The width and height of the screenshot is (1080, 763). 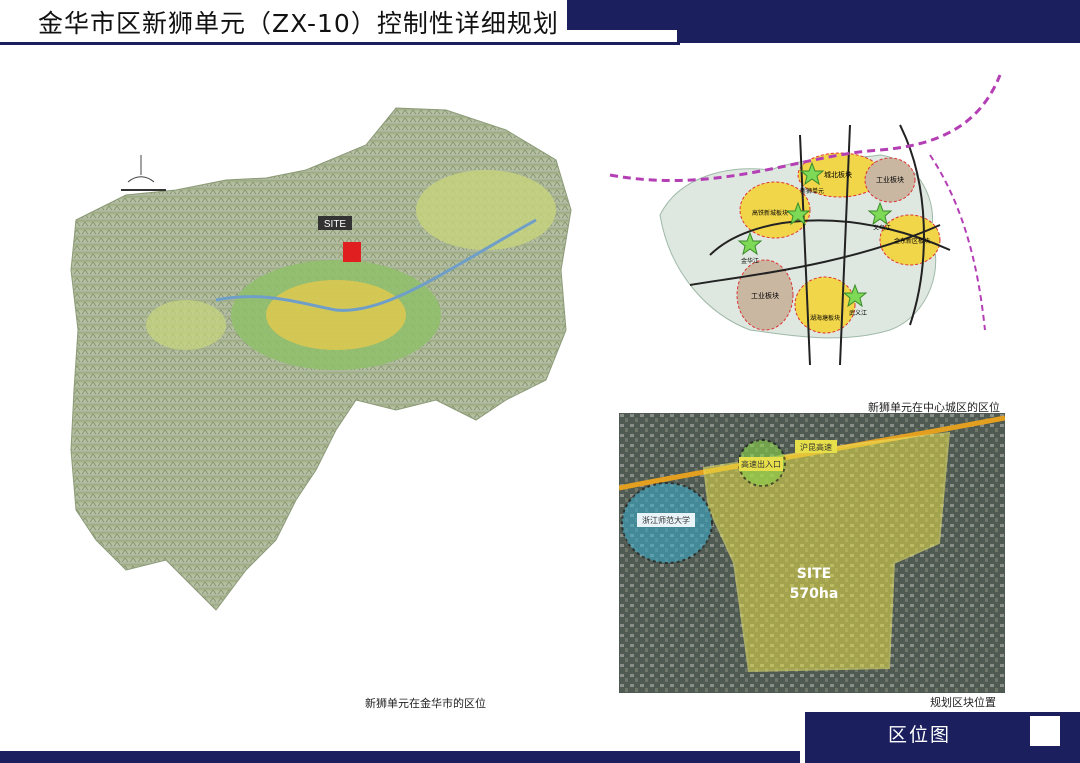 I want to click on label-xinshi: 新狮单元, so click(x=812, y=191).